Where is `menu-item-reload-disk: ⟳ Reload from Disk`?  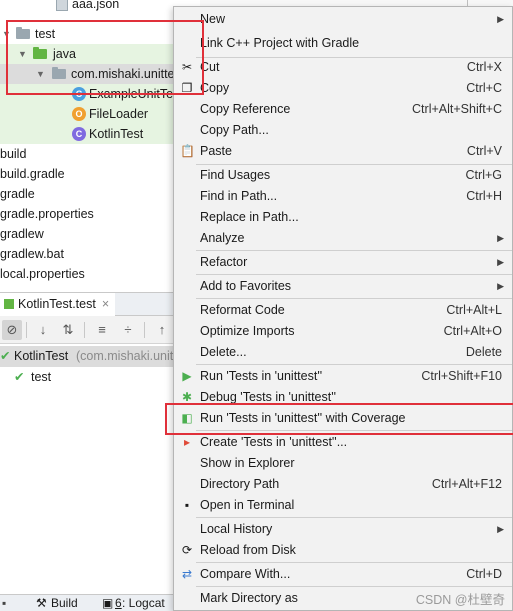
menu-item-reload-disk: ⟳ Reload from Disk is located at coordinates (343, 550).